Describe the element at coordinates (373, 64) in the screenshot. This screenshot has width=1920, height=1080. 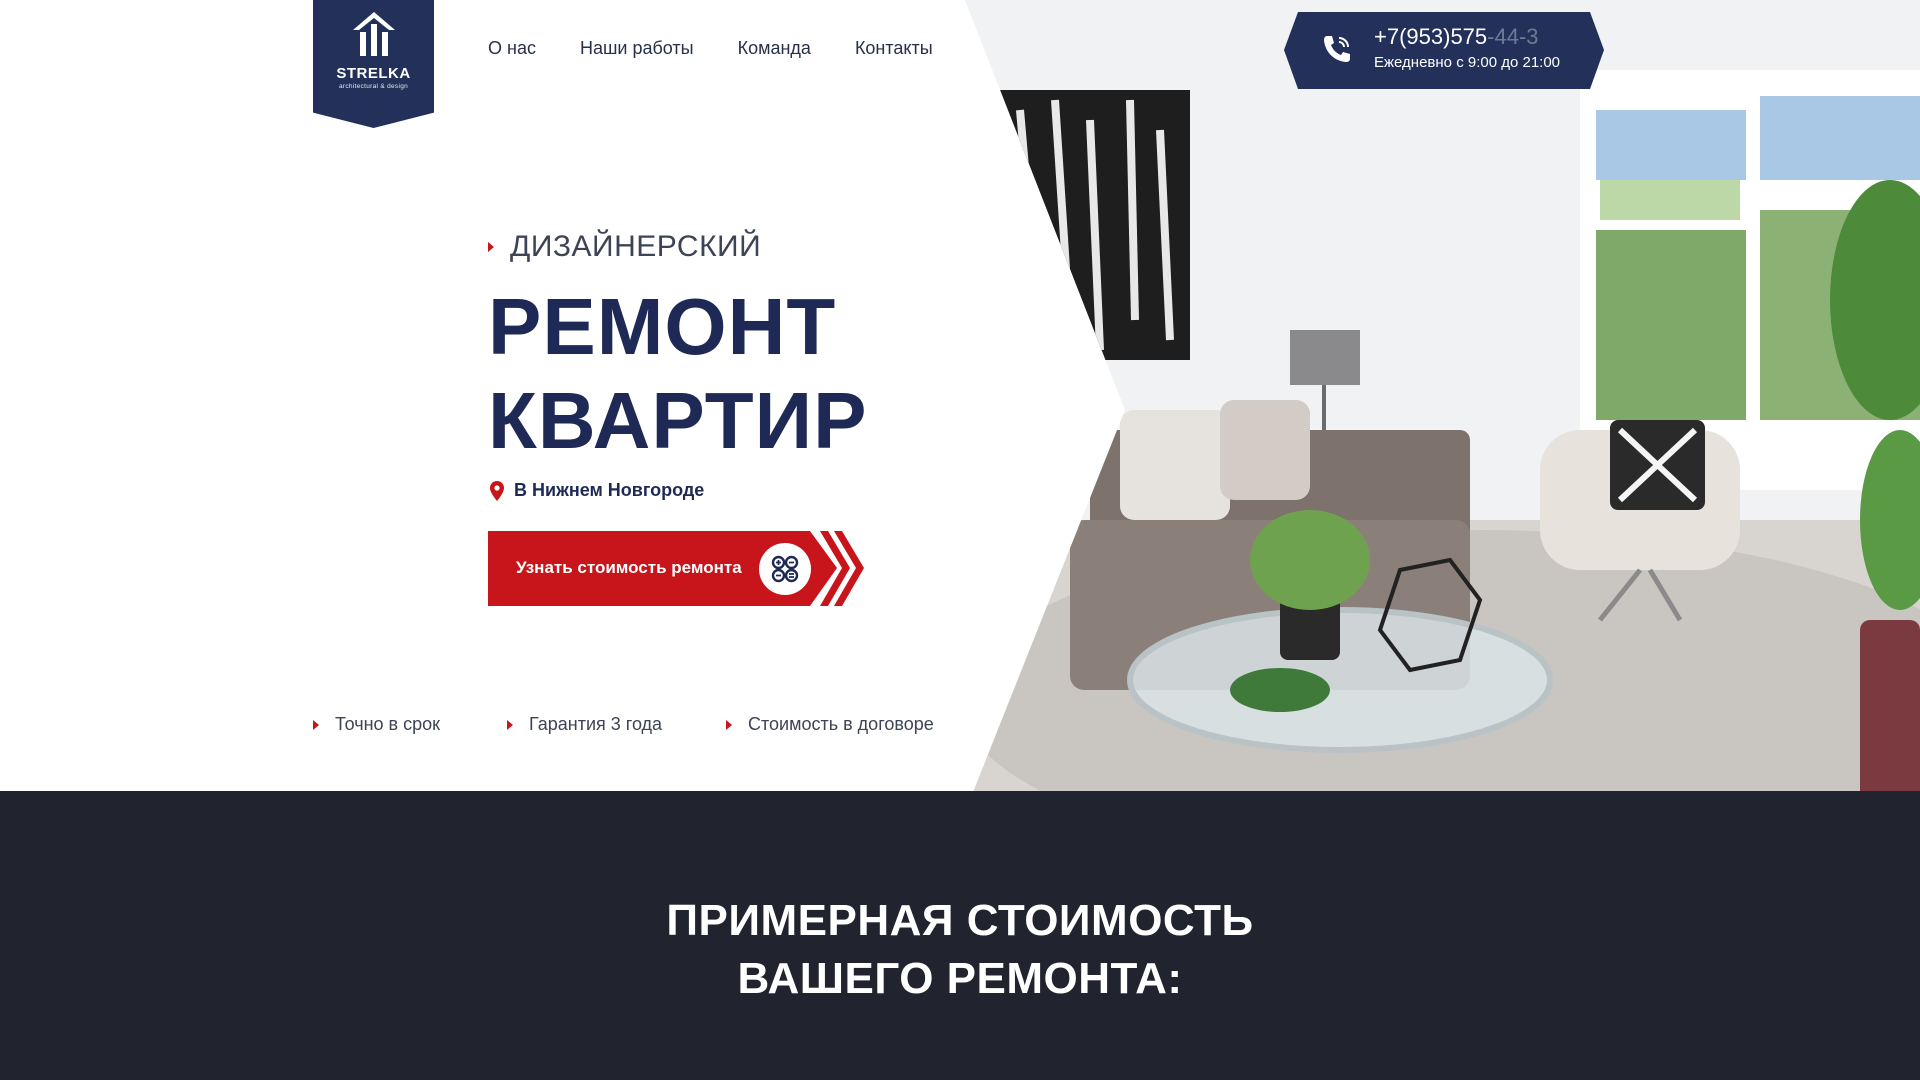
I see `brand-logo: STRELKA architectural & design` at that location.